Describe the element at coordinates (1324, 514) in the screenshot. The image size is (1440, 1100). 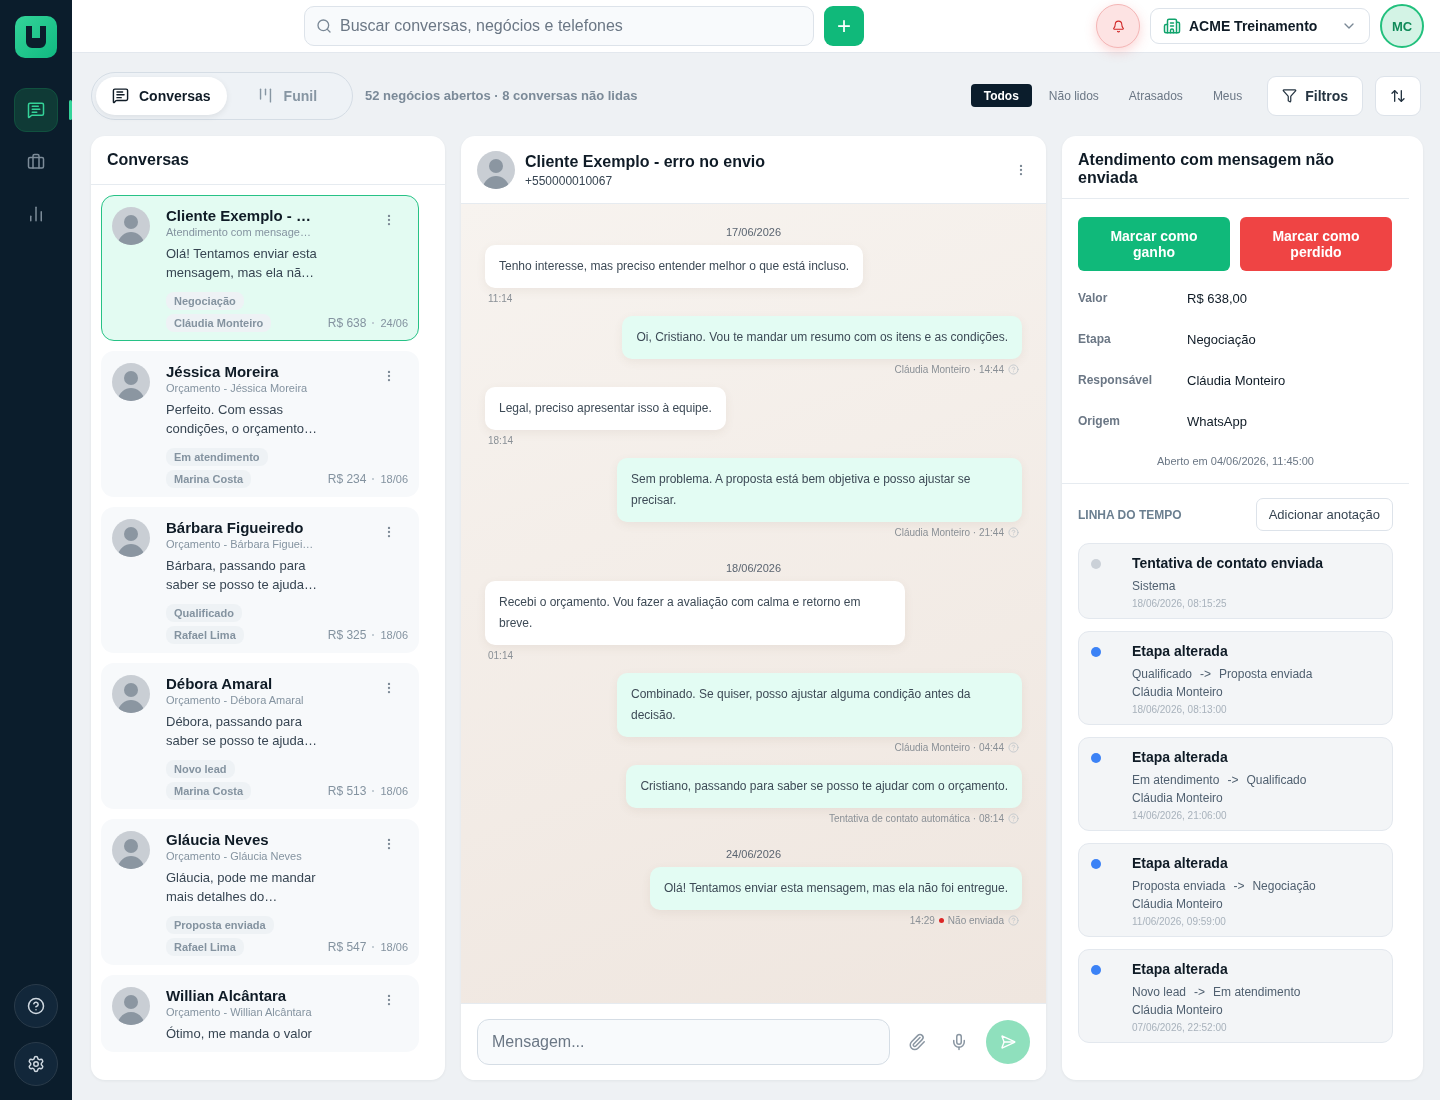
I see `add-note-button: Adicionar anotação` at that location.